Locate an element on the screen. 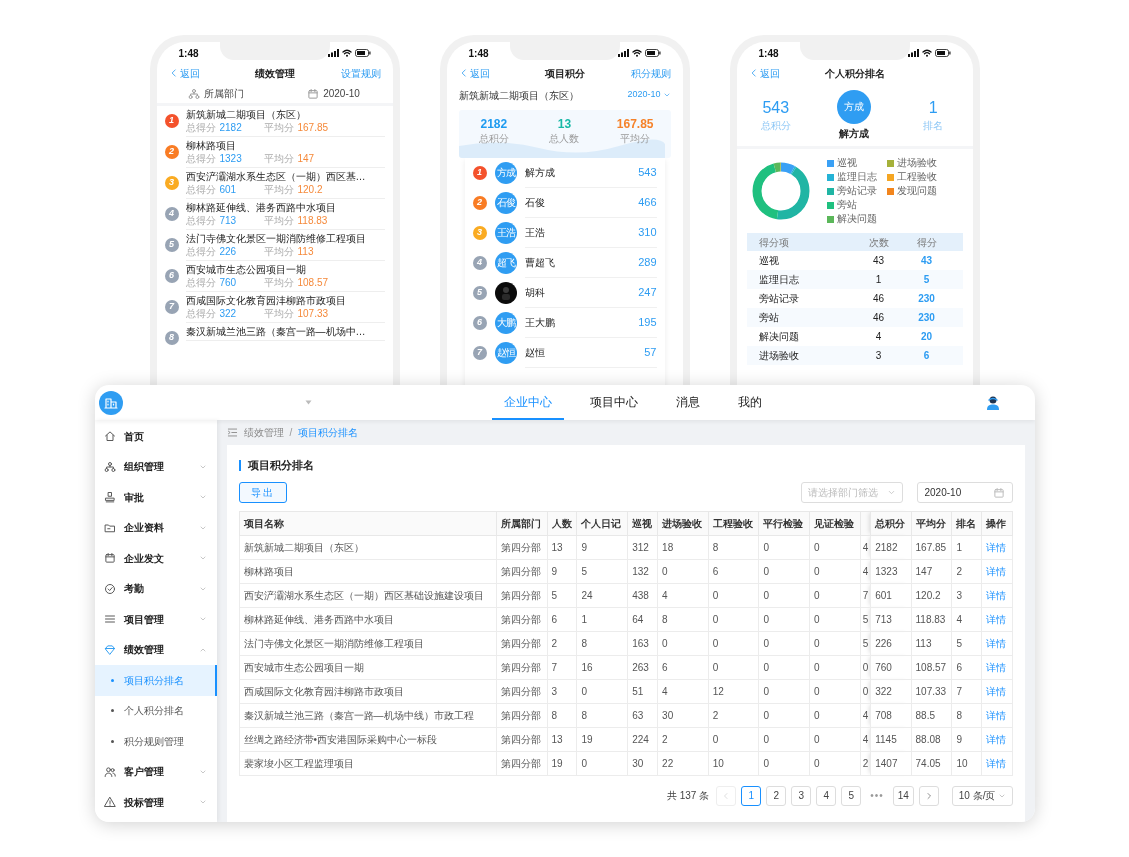 The height and width of the screenshot is (857, 1129). page-button: 3 is located at coordinates (801, 795).